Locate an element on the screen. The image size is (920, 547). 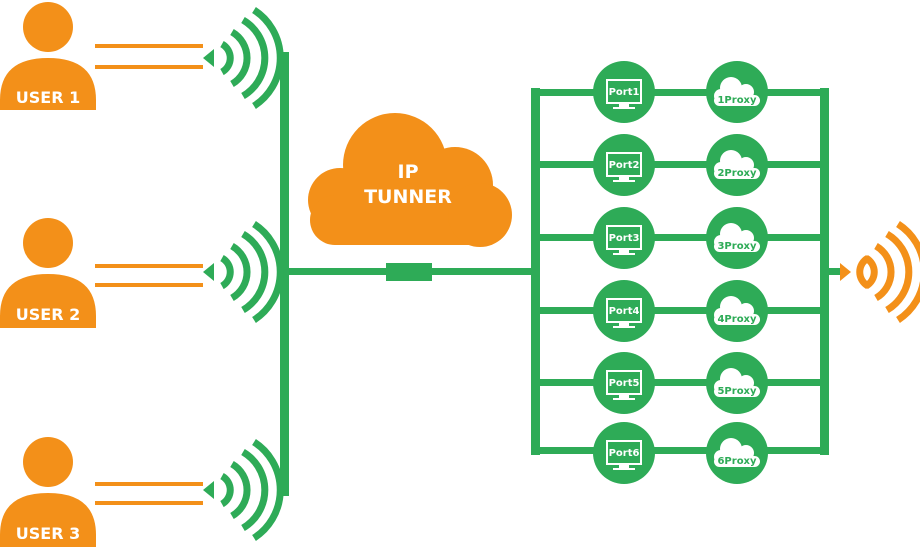
port-node: Port6 is located at coordinates (624, 453).